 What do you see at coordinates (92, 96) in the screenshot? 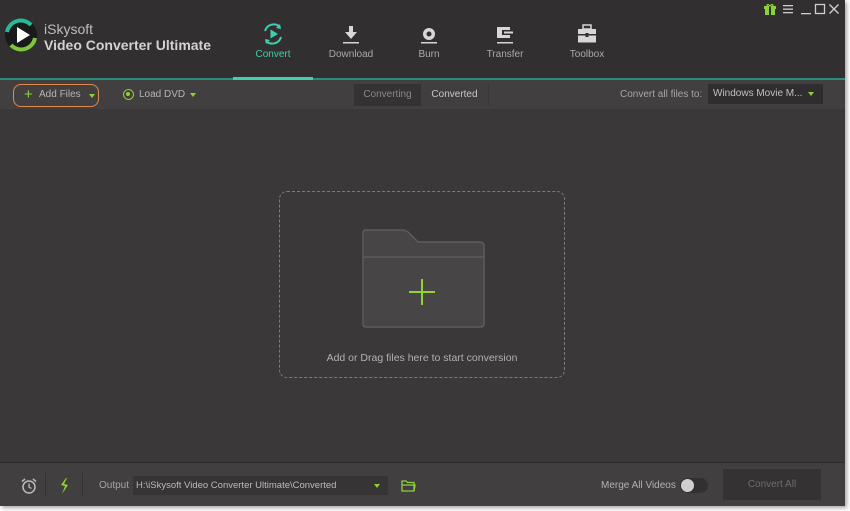
I see `add-files-dropdown-icon` at bounding box center [92, 96].